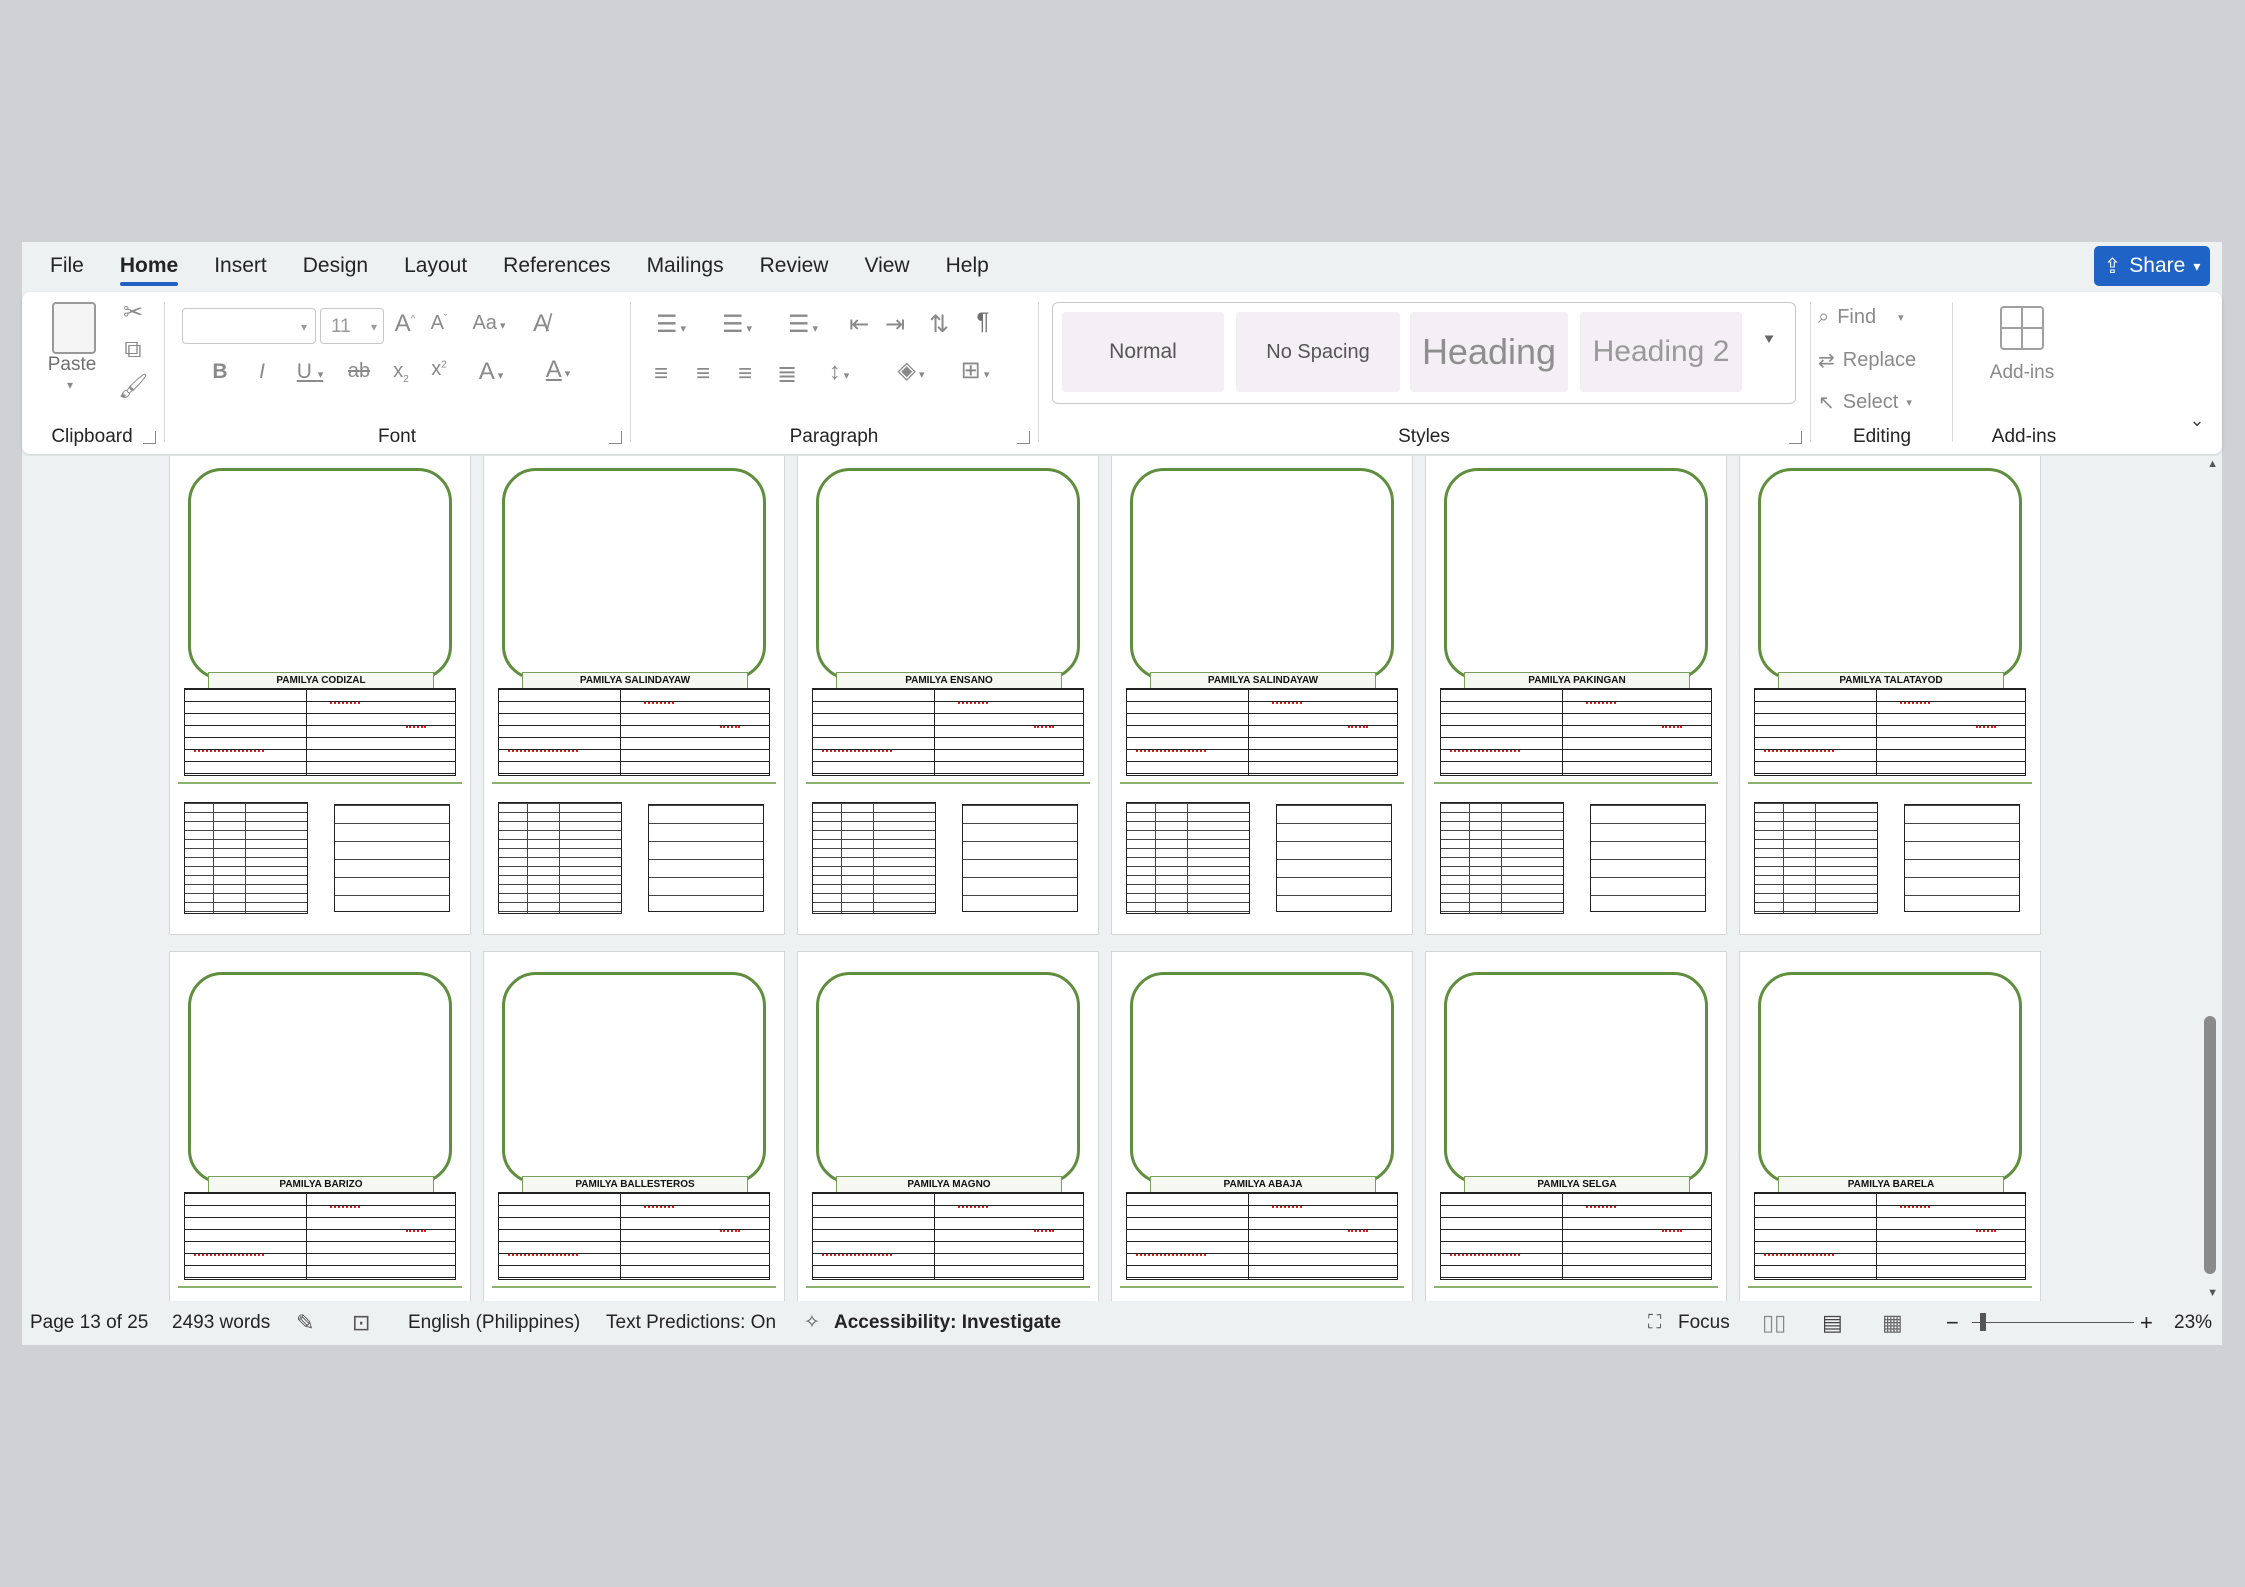 The height and width of the screenshot is (1587, 2245). Describe the element at coordinates (1890, 1126) in the screenshot. I see `document-page: PAMILYA BARELA` at that location.